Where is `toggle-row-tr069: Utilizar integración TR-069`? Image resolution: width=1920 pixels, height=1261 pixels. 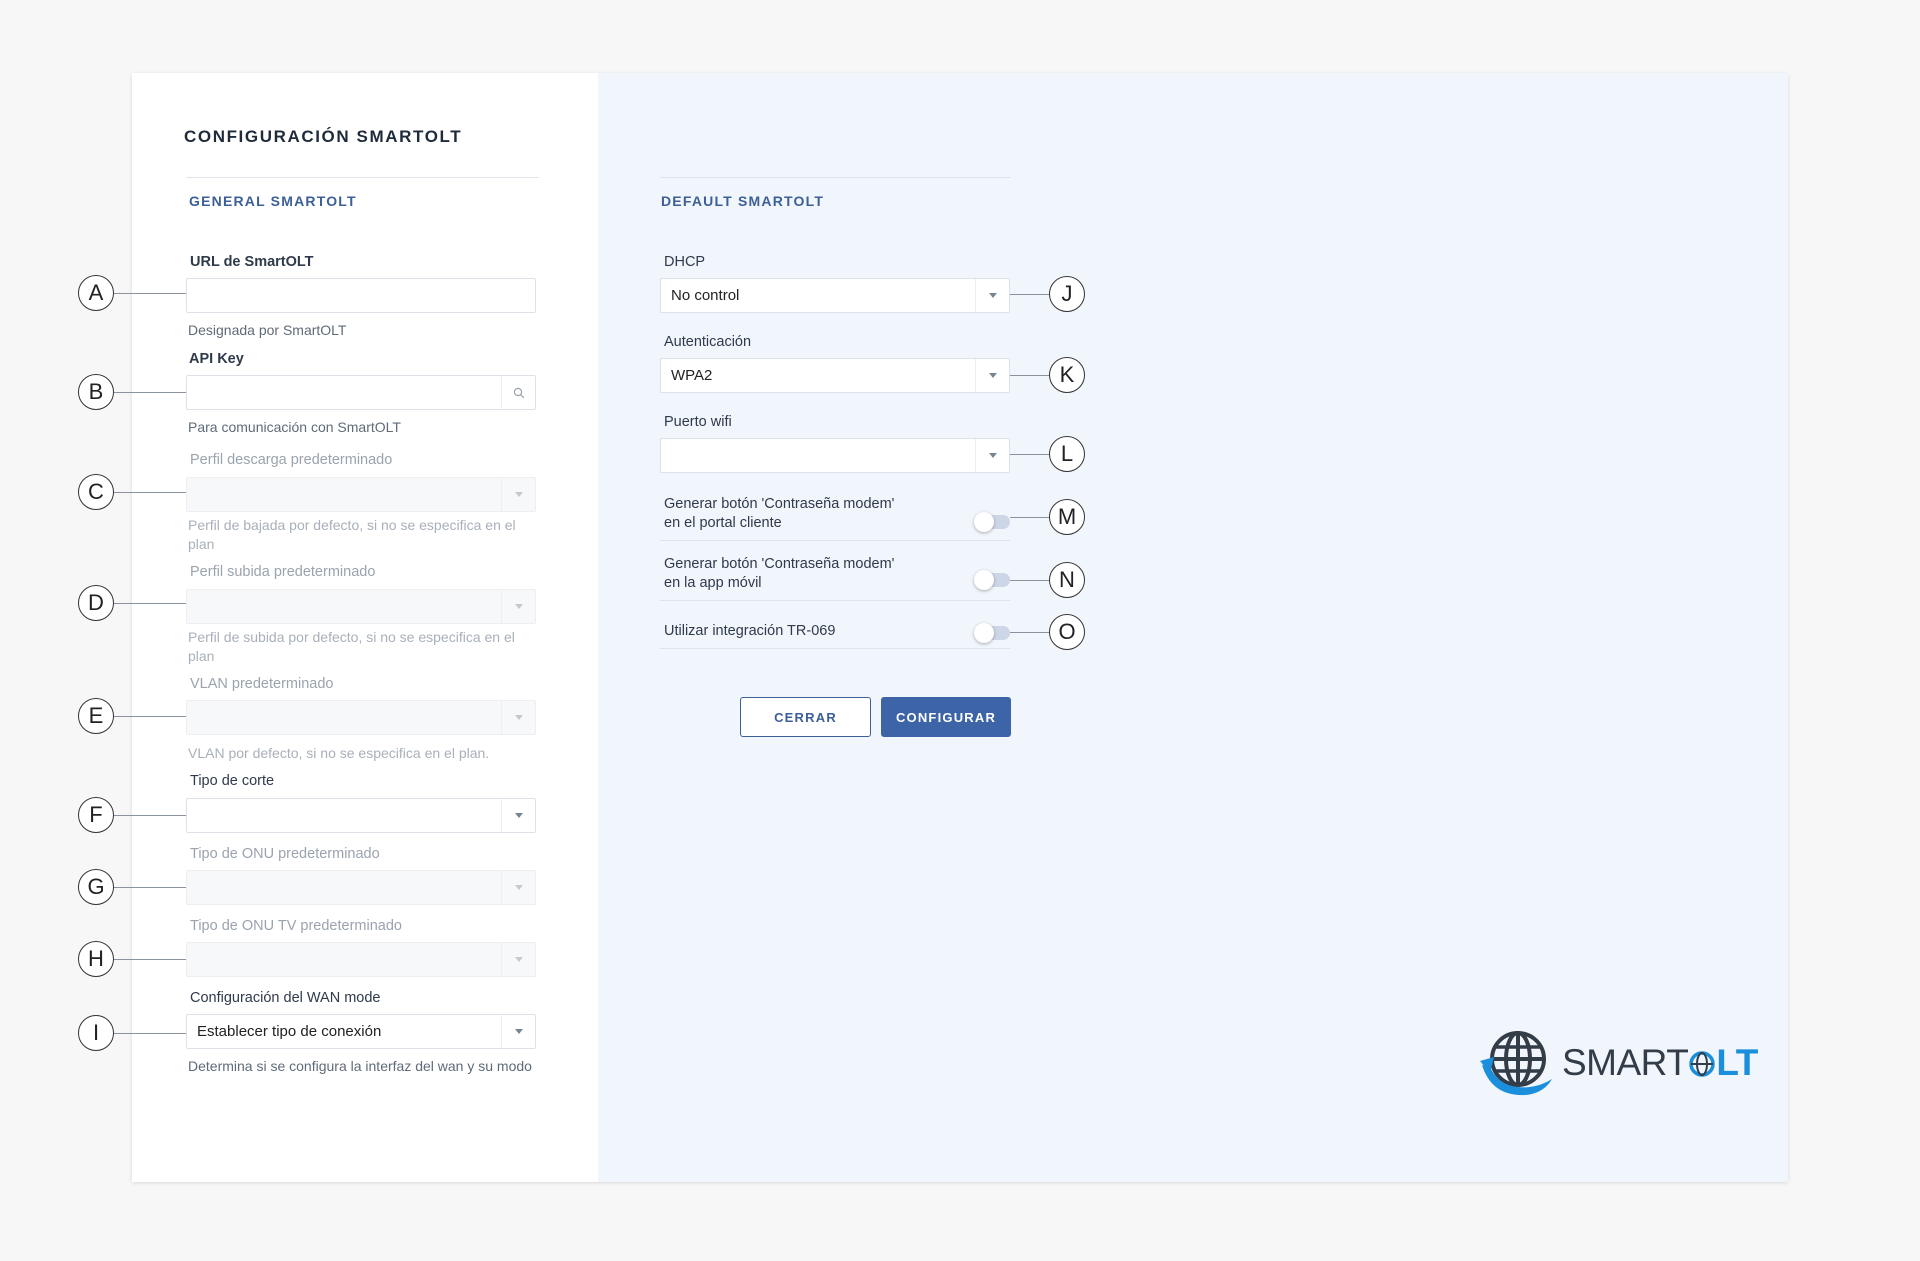 toggle-row-tr069: Utilizar integración TR-069 is located at coordinates (835, 631).